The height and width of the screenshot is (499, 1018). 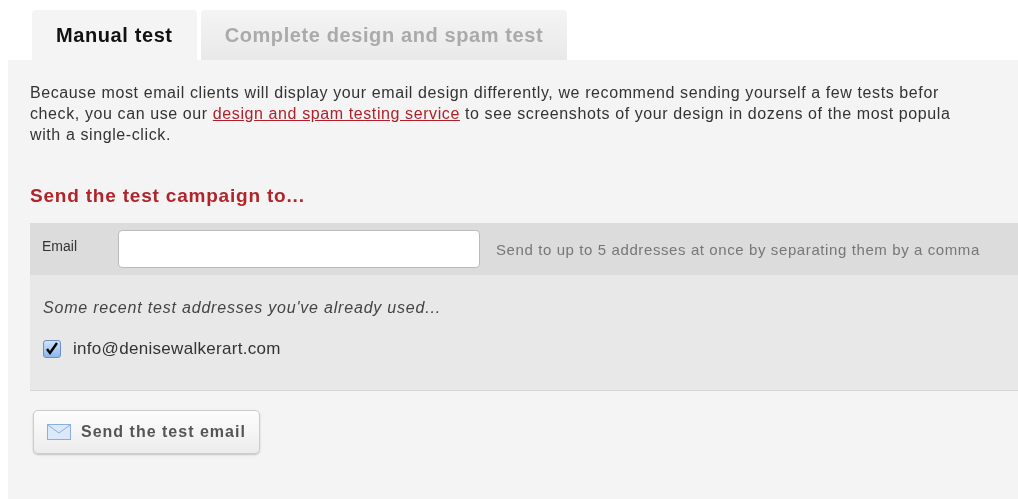 What do you see at coordinates (738, 249) in the screenshot?
I see `email-hint: Send to up to 5 addresses at once by separating them by a comma` at bounding box center [738, 249].